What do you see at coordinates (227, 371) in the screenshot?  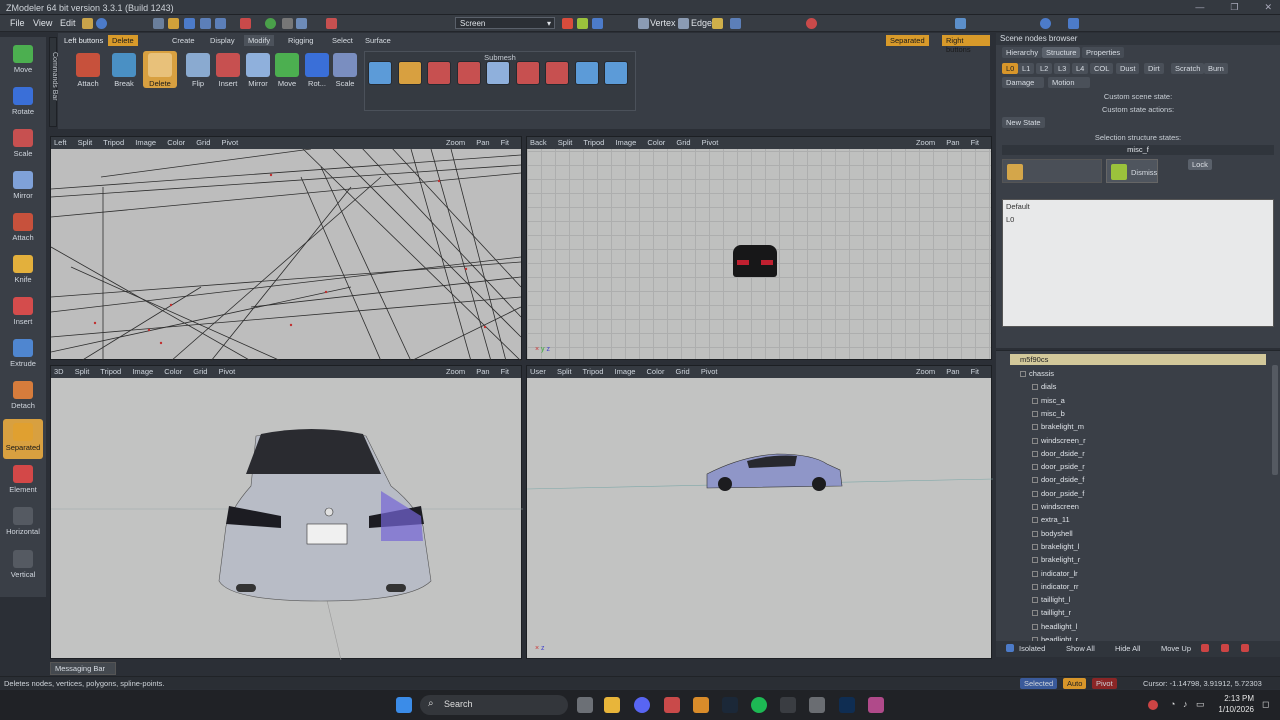 I see `viewport-3d-pivot: Pivot` at bounding box center [227, 371].